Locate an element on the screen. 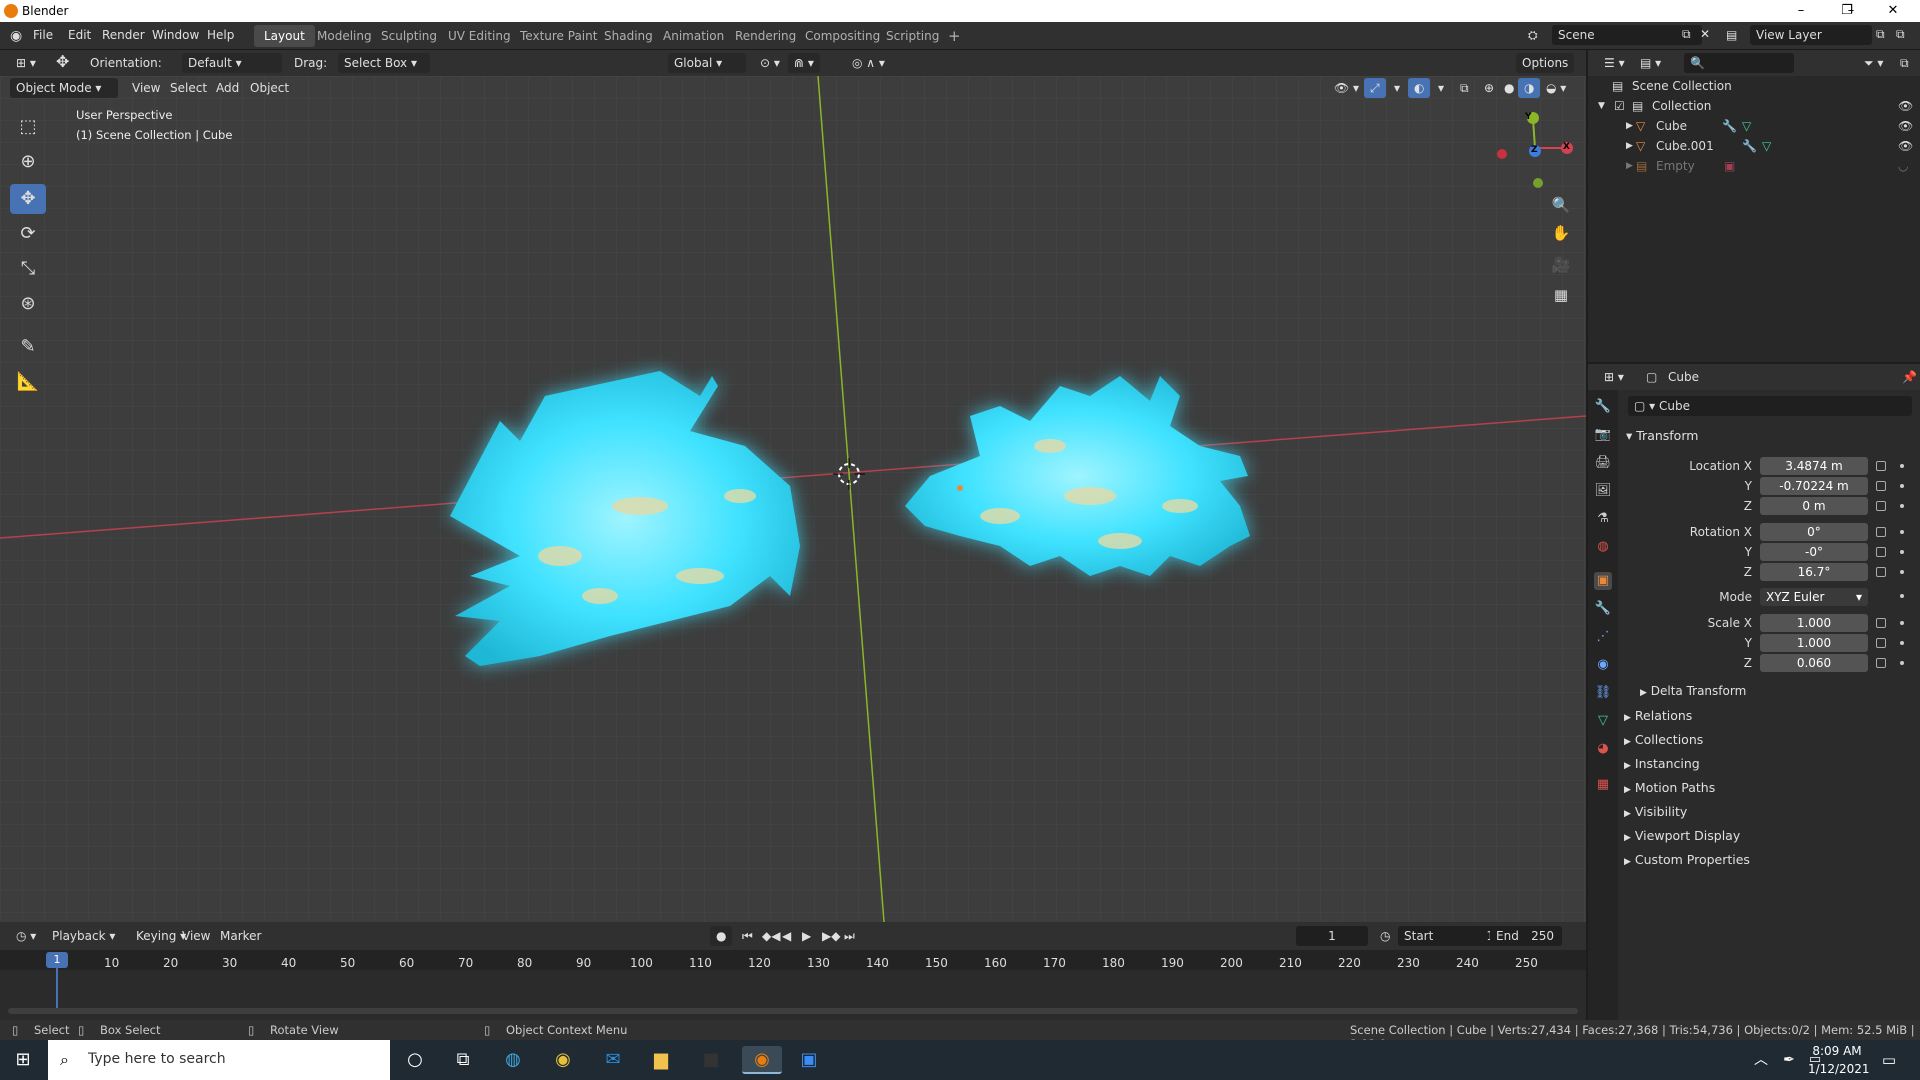 This screenshot has height=1080, width=1920. mode-dropdown: Object Mode ▾ is located at coordinates (64, 88).